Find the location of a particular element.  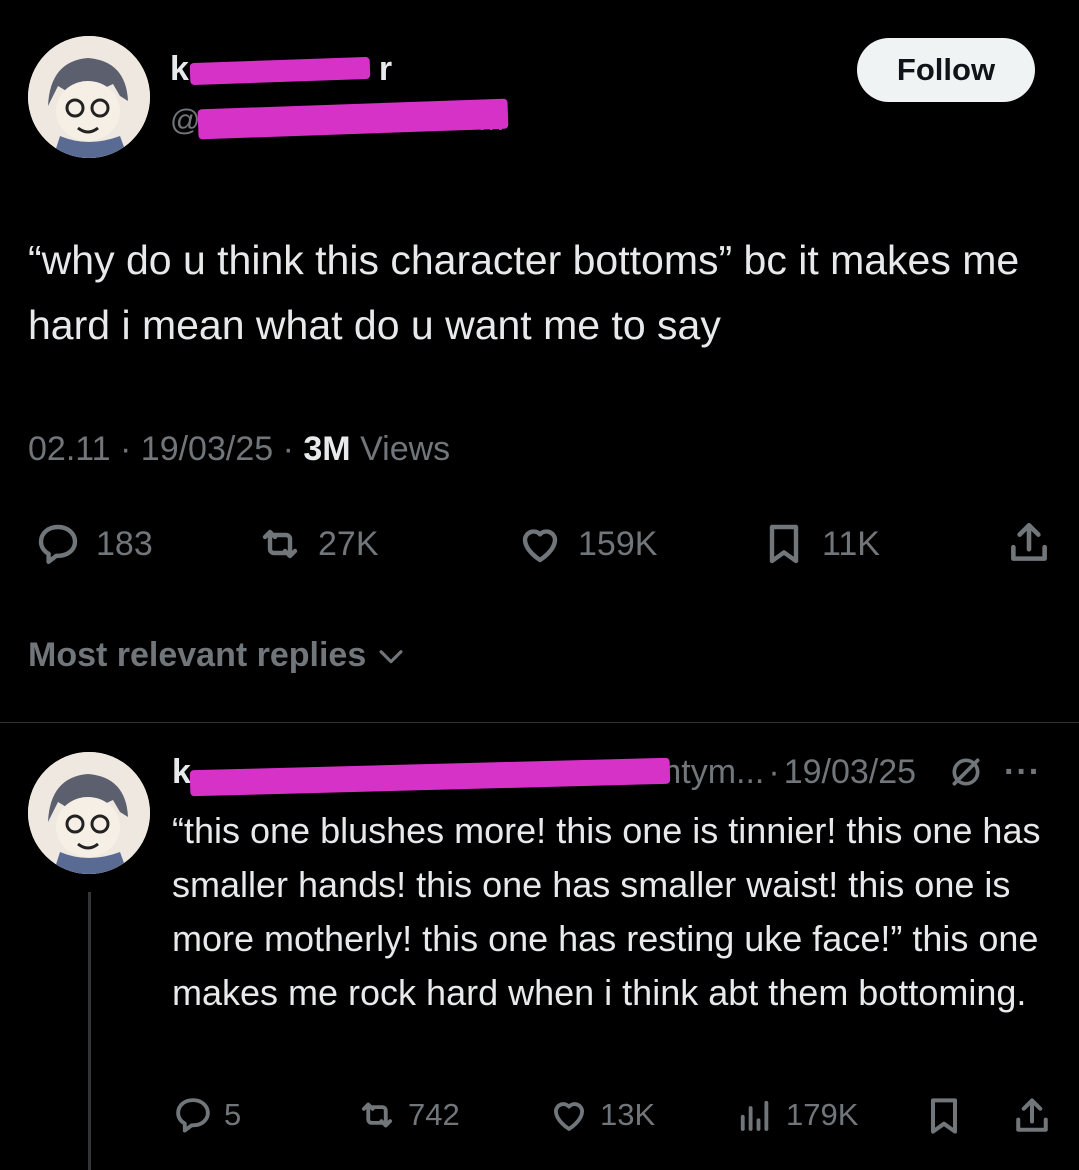

reply-like-count: 13K is located at coordinates (628, 1114).